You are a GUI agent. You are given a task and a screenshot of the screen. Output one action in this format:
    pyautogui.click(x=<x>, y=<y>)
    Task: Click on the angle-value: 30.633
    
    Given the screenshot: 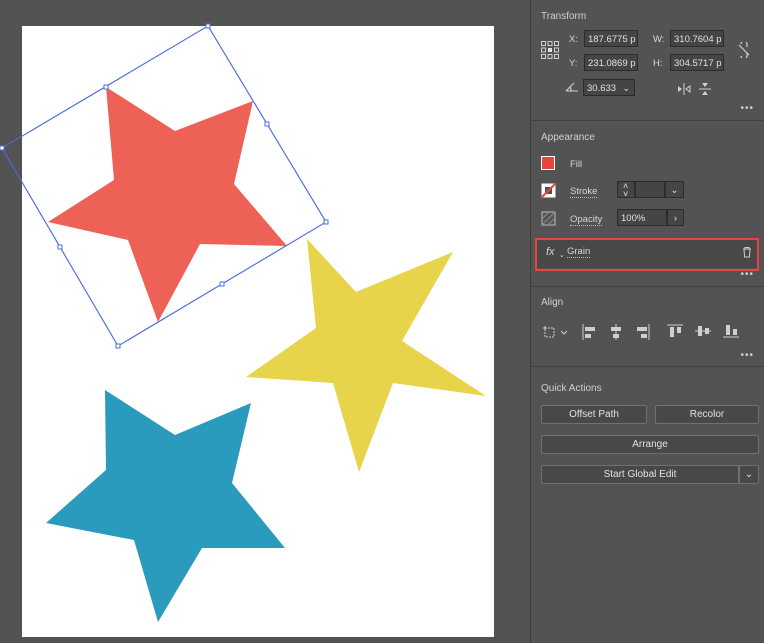 What is the action you would take?
    pyautogui.click(x=602, y=88)
    